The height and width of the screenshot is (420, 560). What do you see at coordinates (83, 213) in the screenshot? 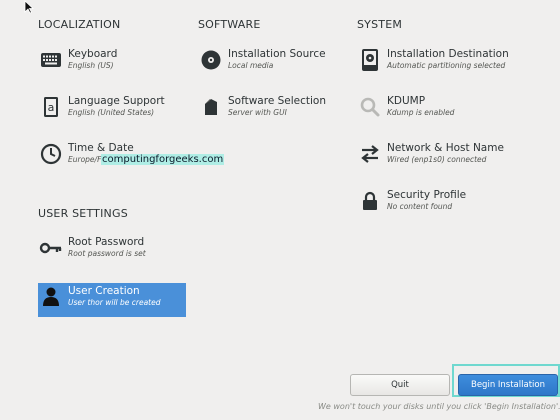
I see `user-settings-heading: USER SETTINGS` at bounding box center [83, 213].